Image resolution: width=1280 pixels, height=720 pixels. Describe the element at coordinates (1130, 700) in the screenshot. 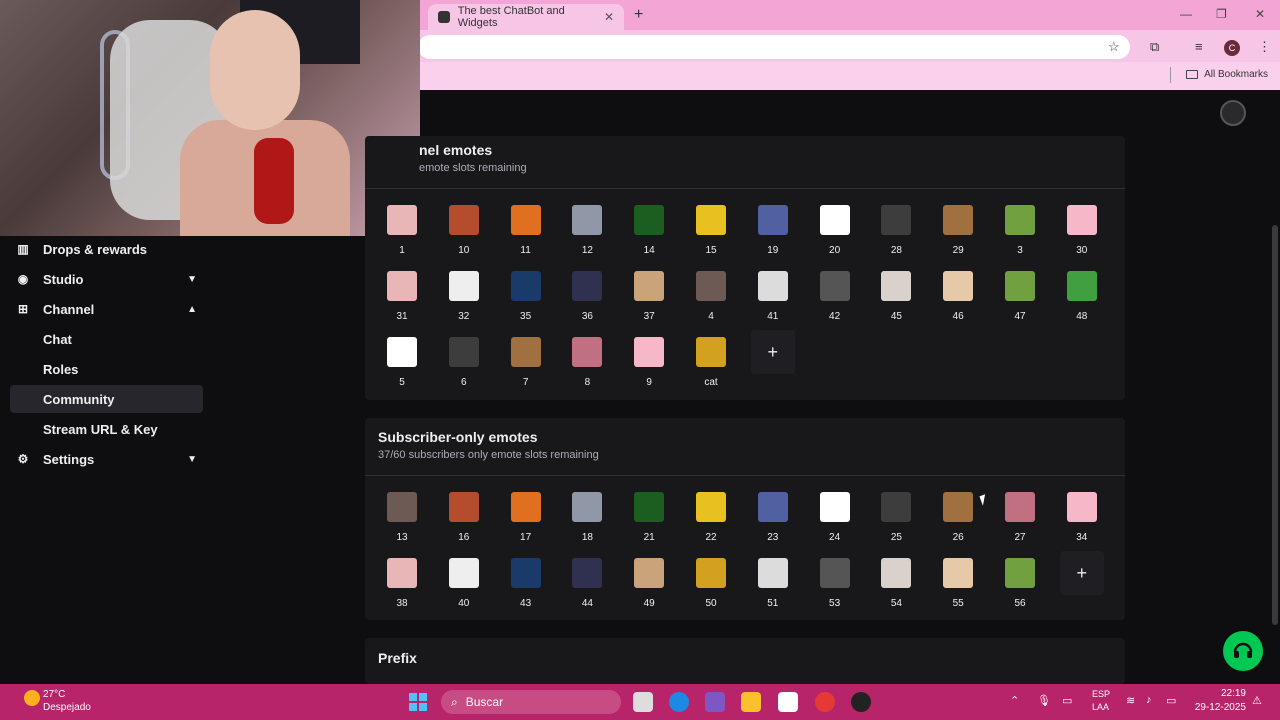

I see `wifi-icon: ≋` at that location.